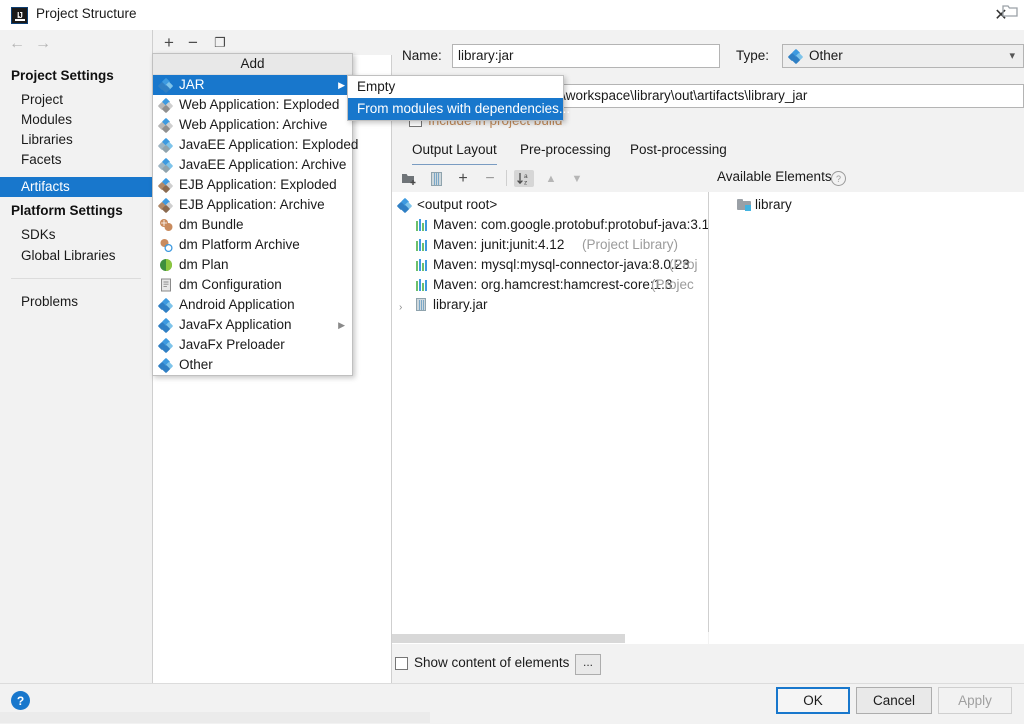  I want to click on menu-item-label: JavaFx Preloader, so click(232, 344).